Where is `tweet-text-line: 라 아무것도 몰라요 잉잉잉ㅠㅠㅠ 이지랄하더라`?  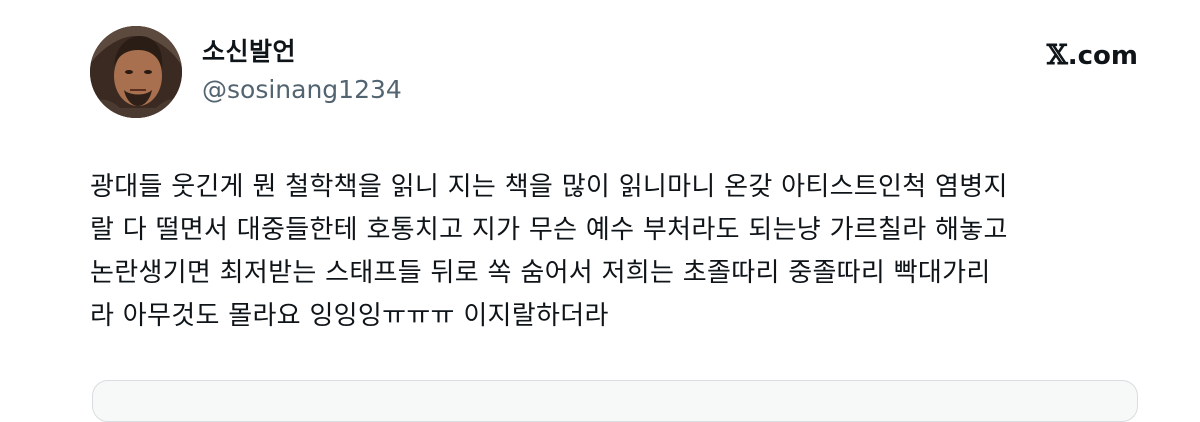 tweet-text-line: 라 아무것도 몰라요 잉잉잉ㅠㅠㅠ 이지랄하더라 is located at coordinates (349, 316).